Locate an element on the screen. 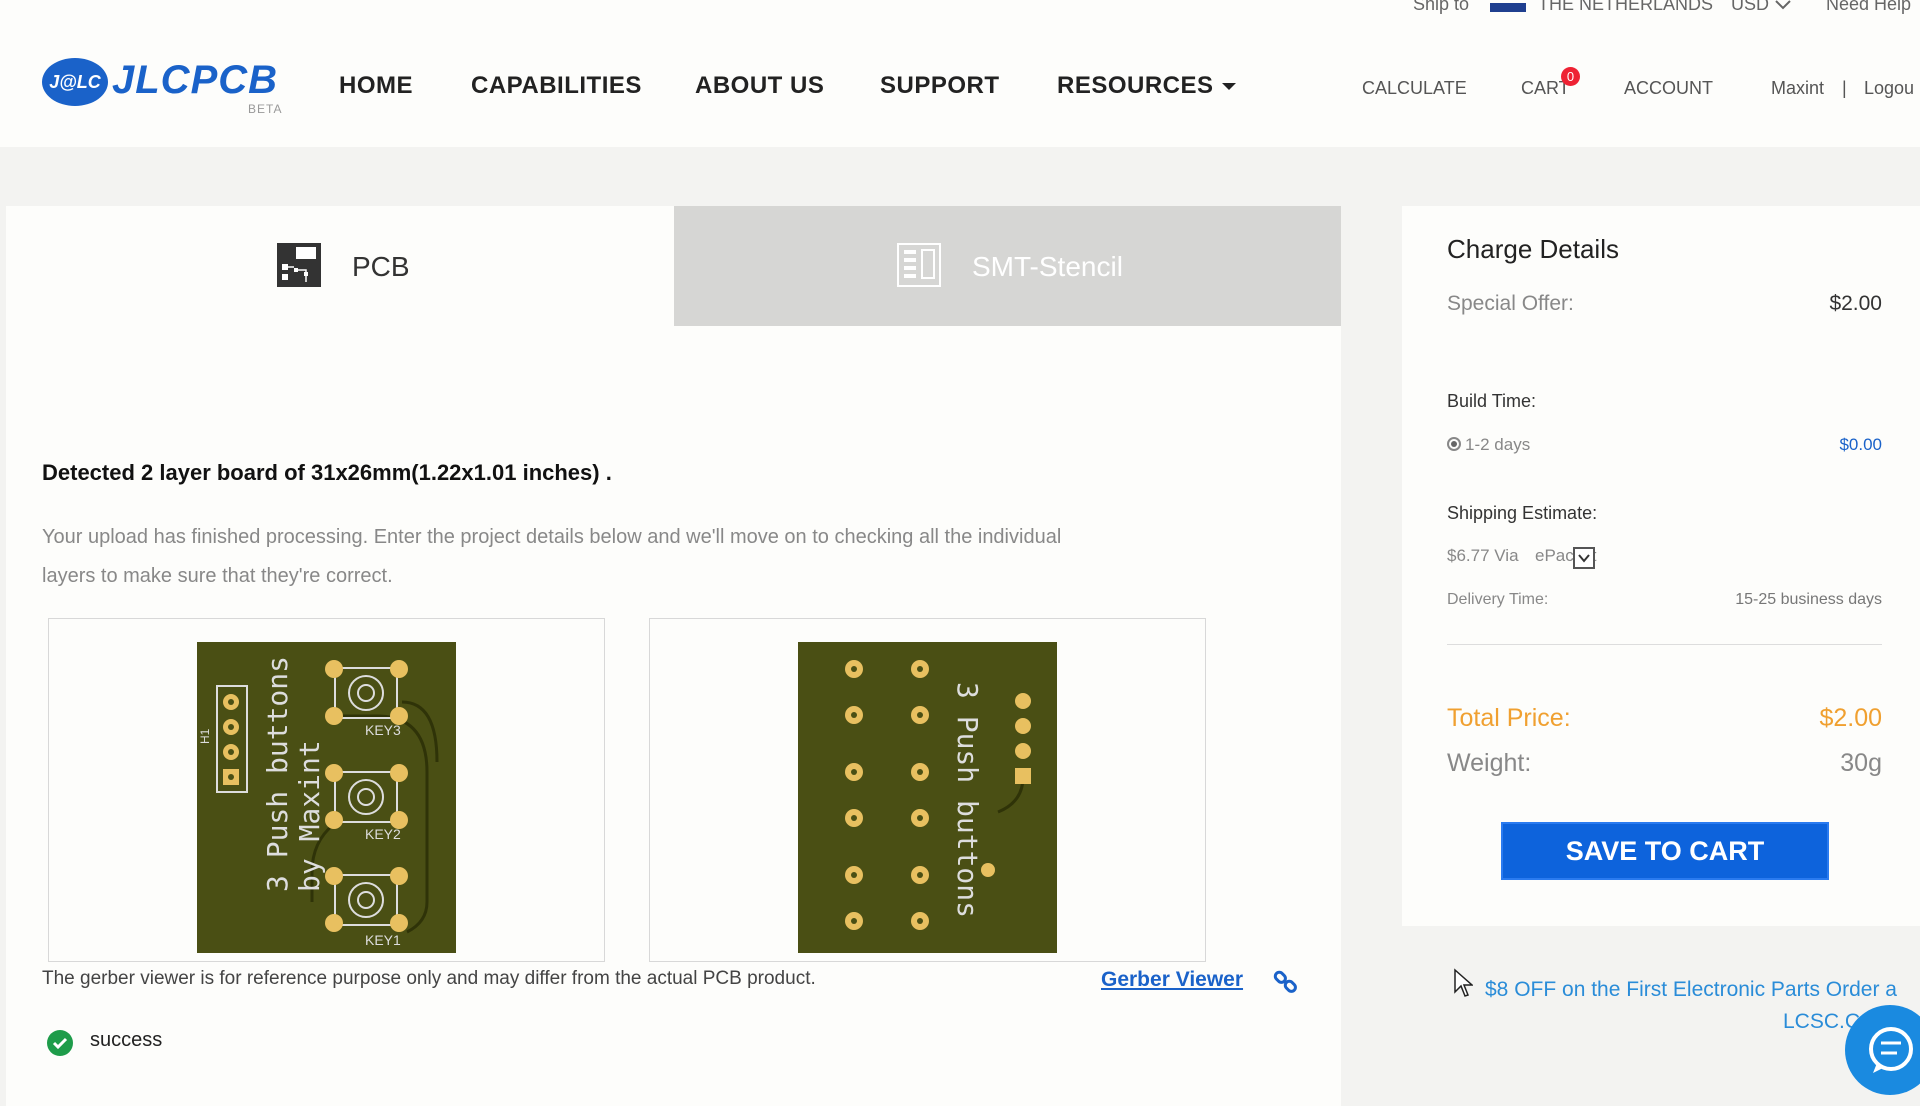 The height and width of the screenshot is (1106, 1920). jlcpcb-logo: J@LC JLCPCB BETA is located at coordinates (164, 86).